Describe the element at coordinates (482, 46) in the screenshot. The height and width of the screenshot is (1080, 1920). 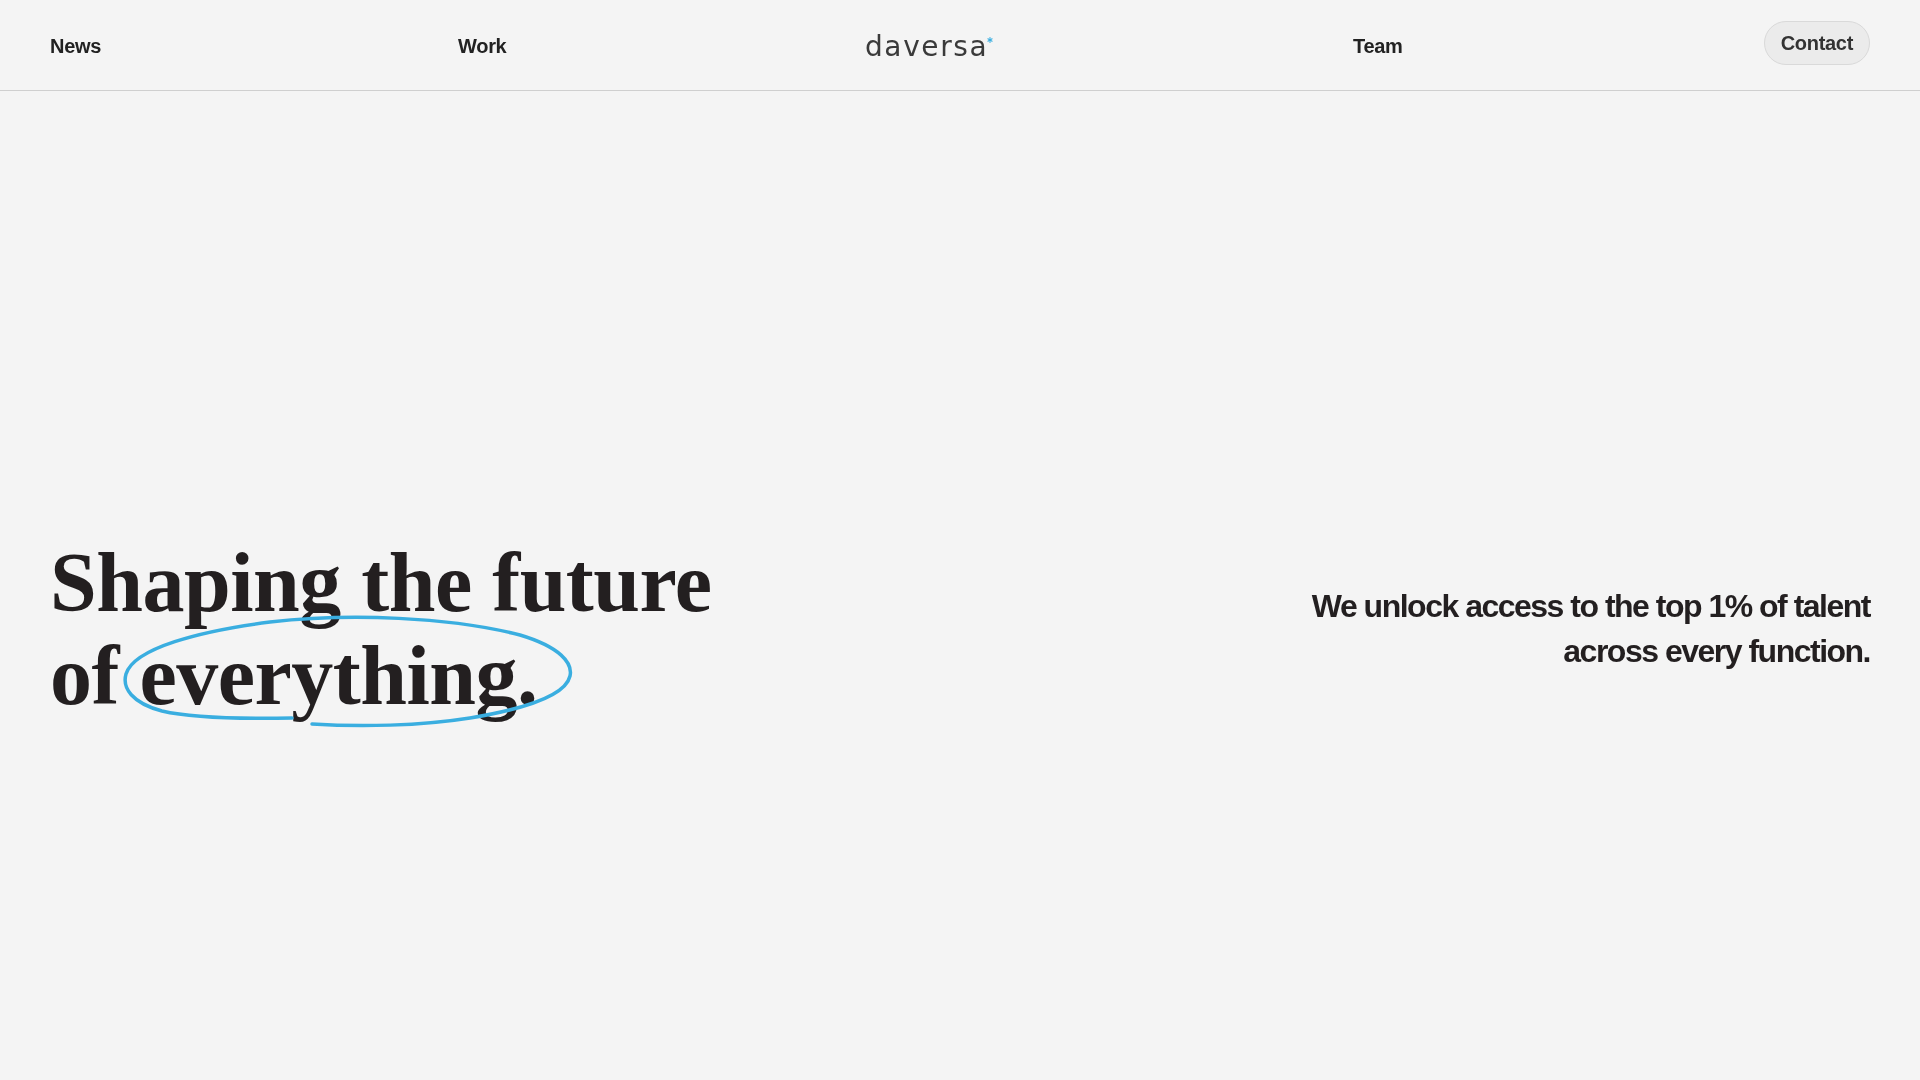
I see `nav-link: Work` at that location.